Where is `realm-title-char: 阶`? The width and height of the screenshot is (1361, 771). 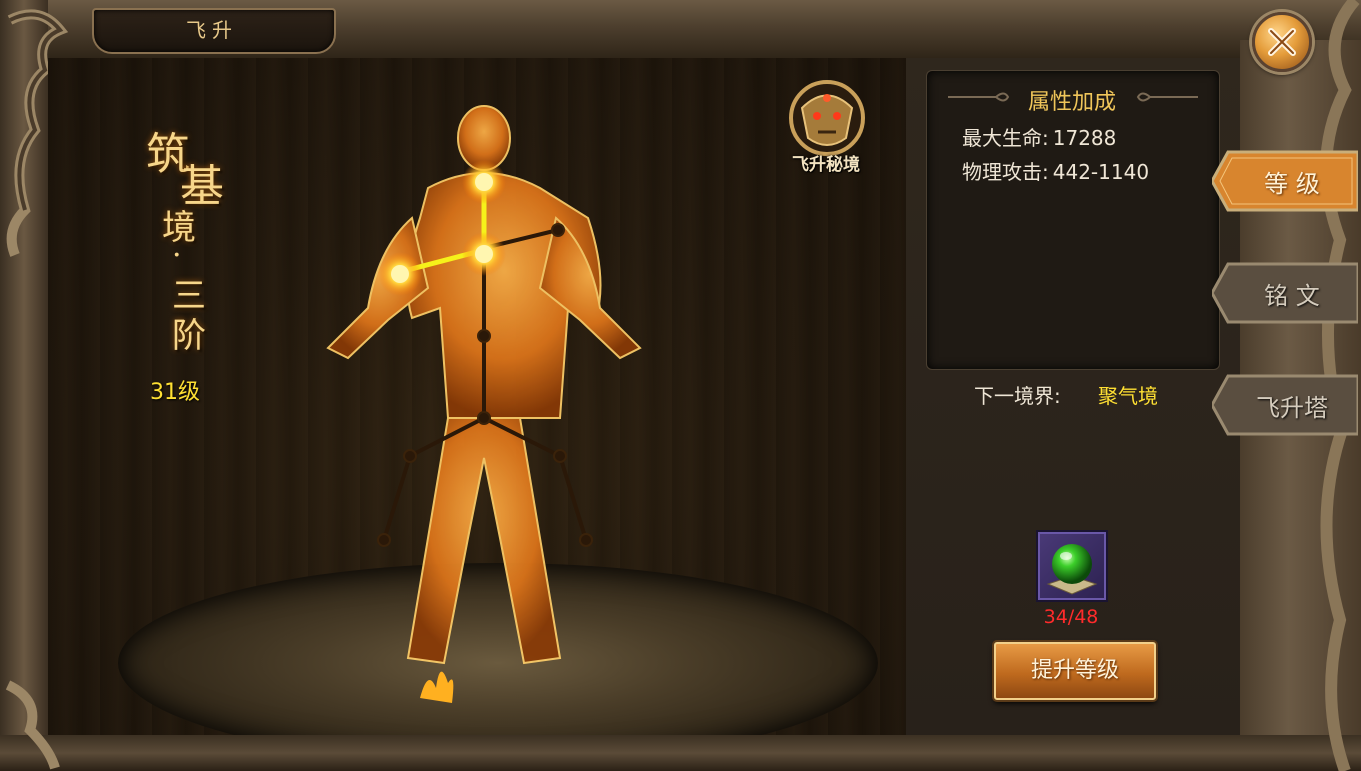 realm-title-char: 阶 is located at coordinates (189, 336).